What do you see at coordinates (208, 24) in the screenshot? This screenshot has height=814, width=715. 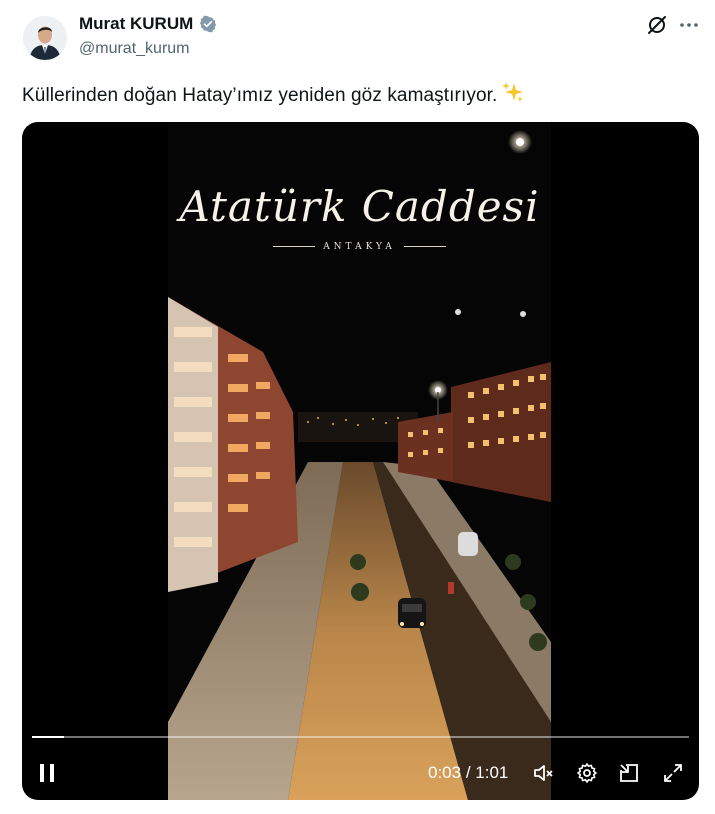 I see `verified-badge-icon` at bounding box center [208, 24].